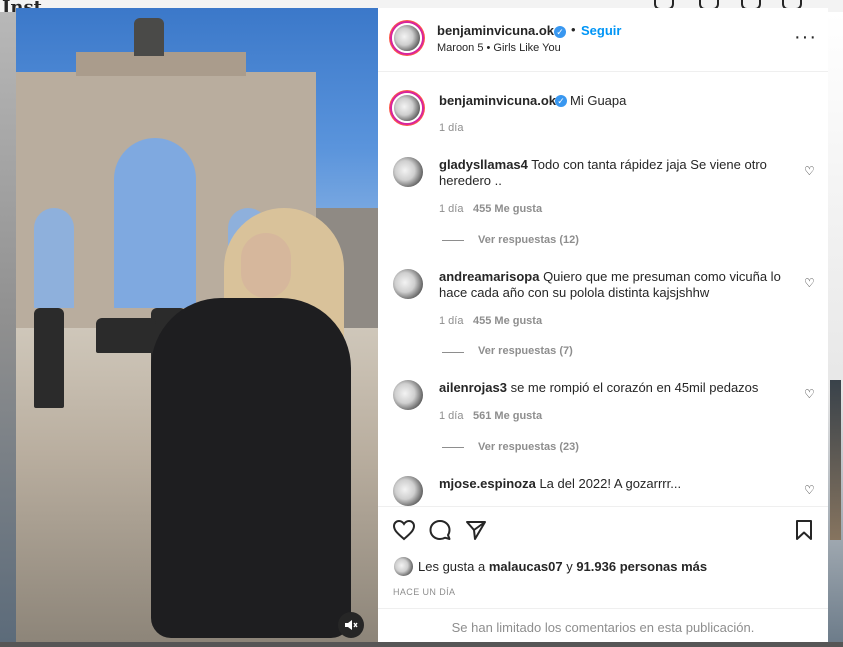 The image size is (843, 647). Describe the element at coordinates (499, 48) in the screenshot. I see `audio-label: Maroon 5 • Girls Like You` at that location.